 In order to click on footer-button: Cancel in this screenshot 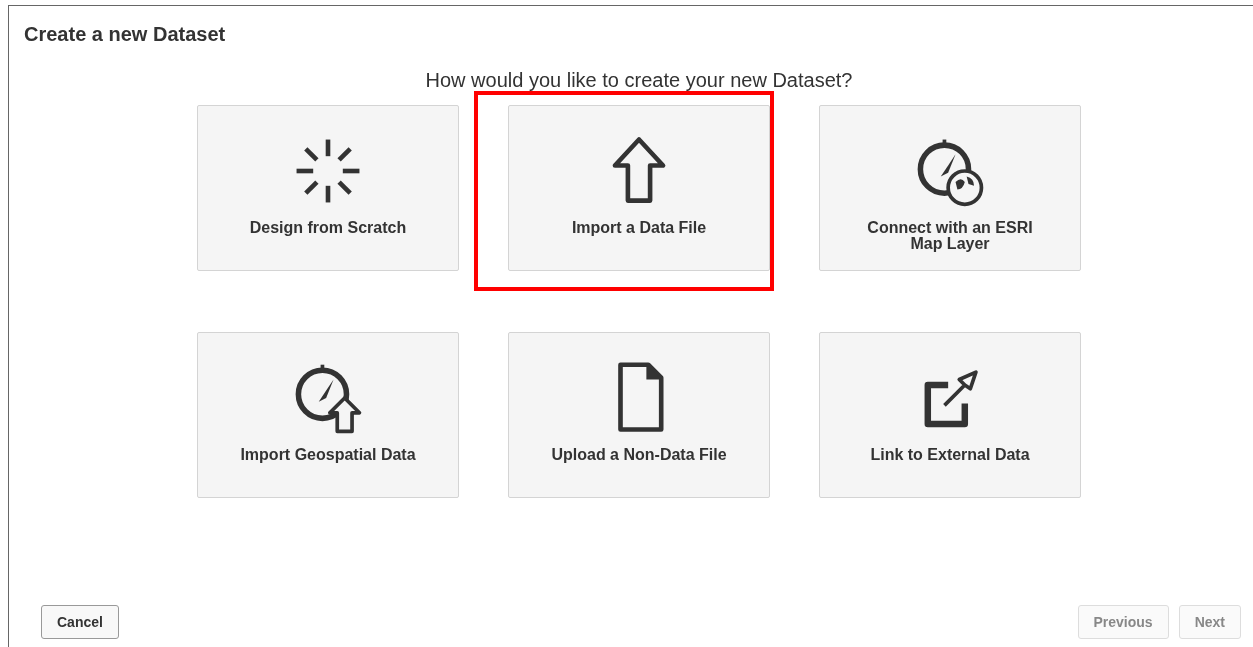, I will do `click(80, 622)`.